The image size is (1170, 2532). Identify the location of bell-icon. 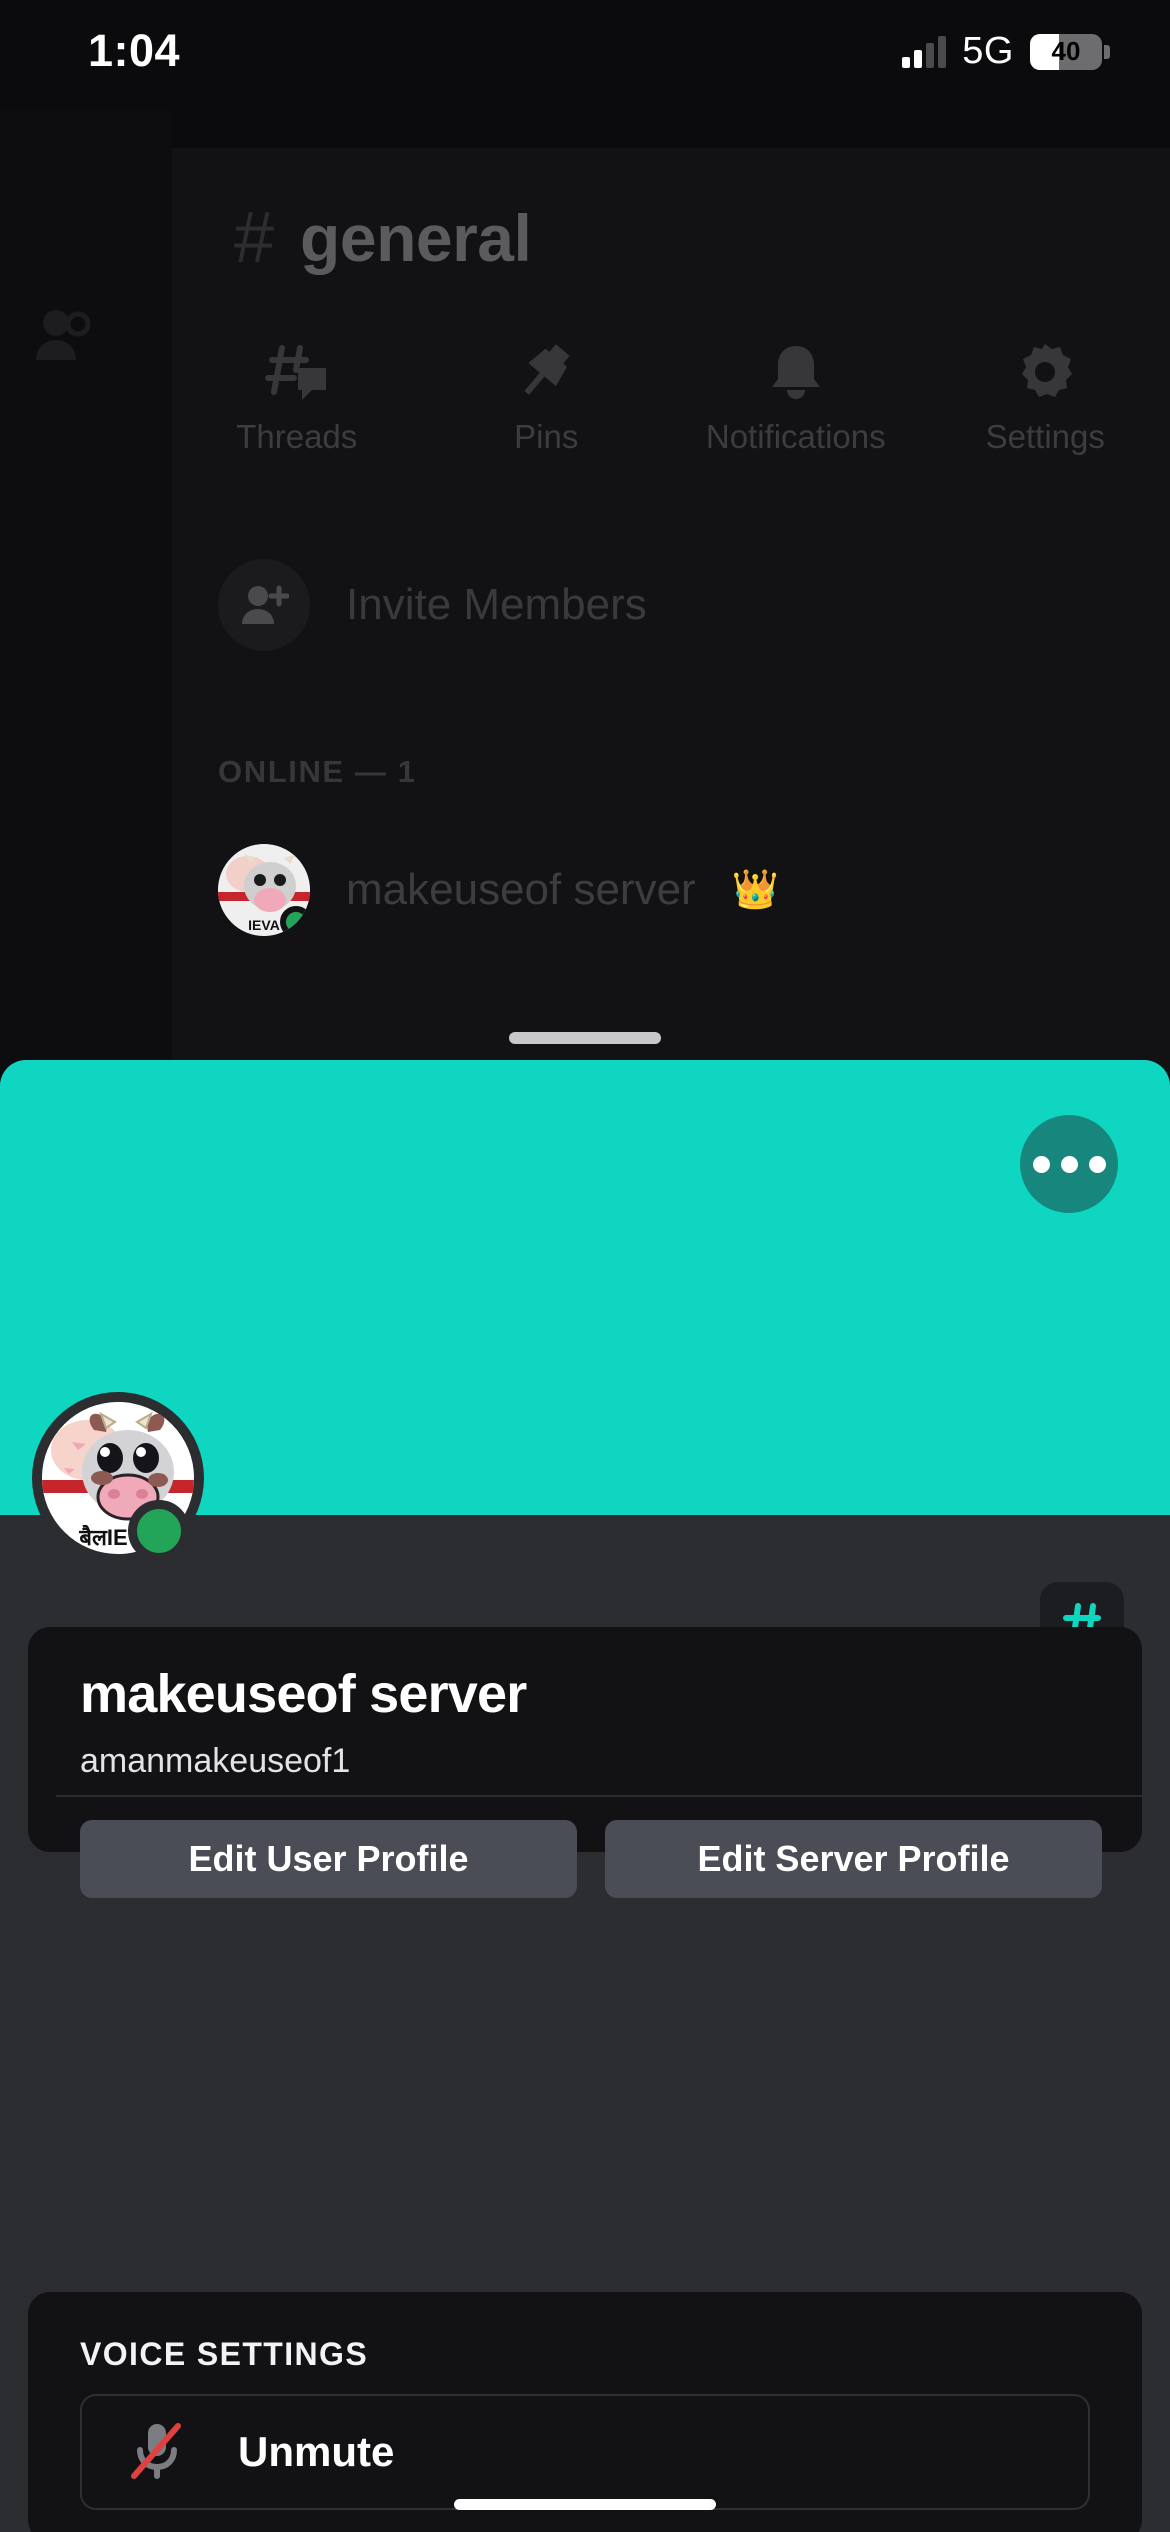
(795, 372).